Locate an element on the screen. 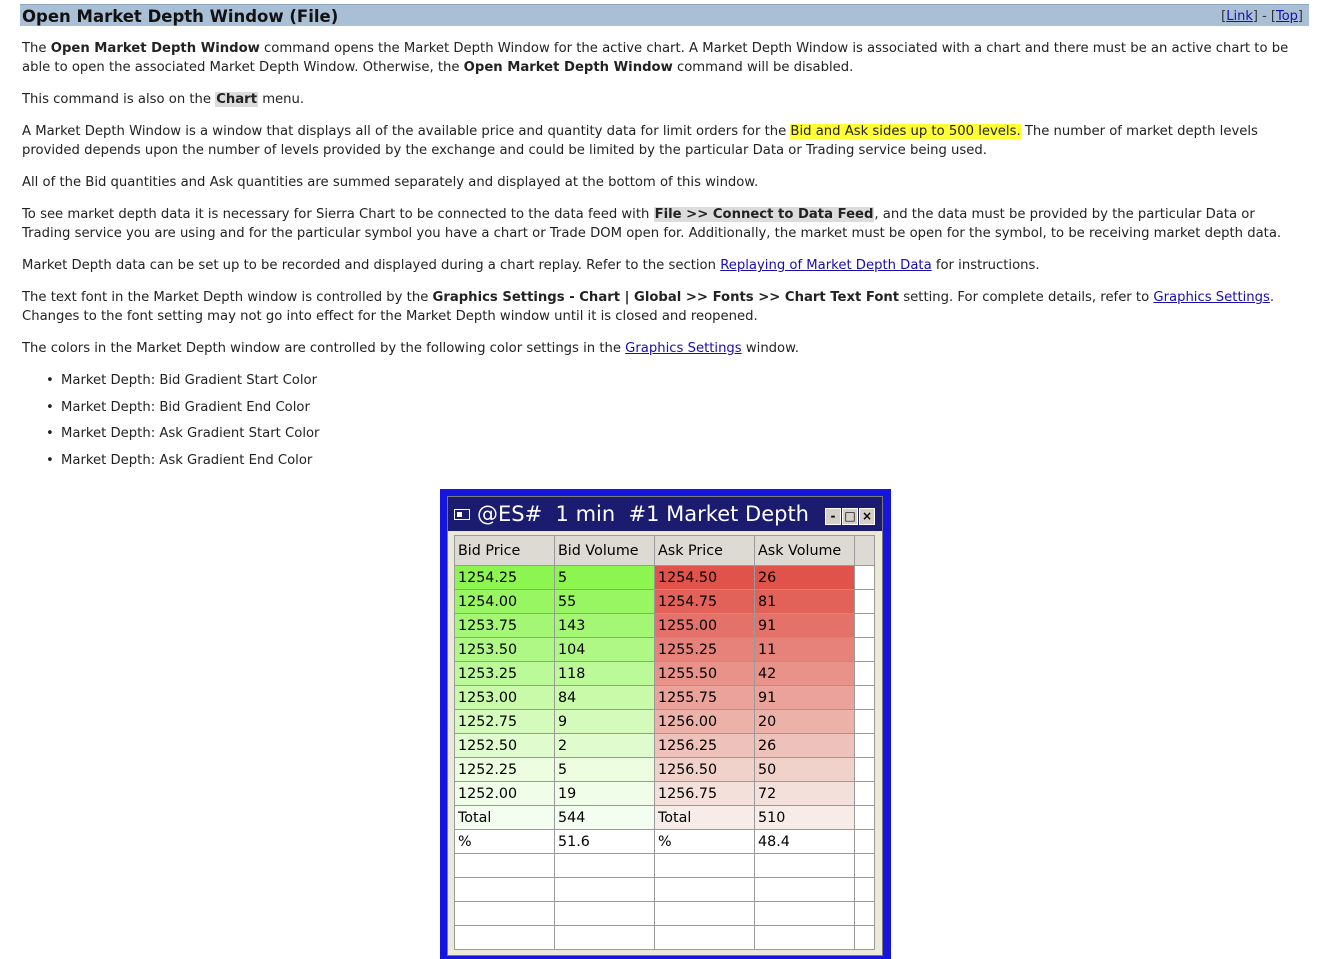 Image resolution: width=1319 pixels, height=959 pixels. ask-price-cell: 1256.25 is located at coordinates (704, 745).